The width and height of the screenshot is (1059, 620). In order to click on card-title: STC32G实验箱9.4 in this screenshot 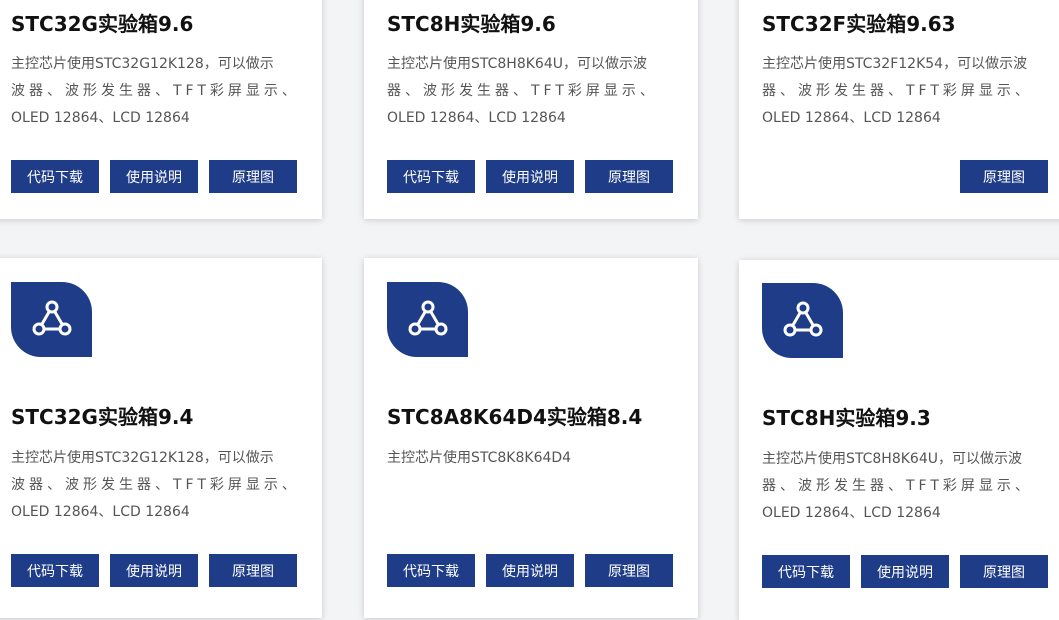, I will do `click(102, 417)`.